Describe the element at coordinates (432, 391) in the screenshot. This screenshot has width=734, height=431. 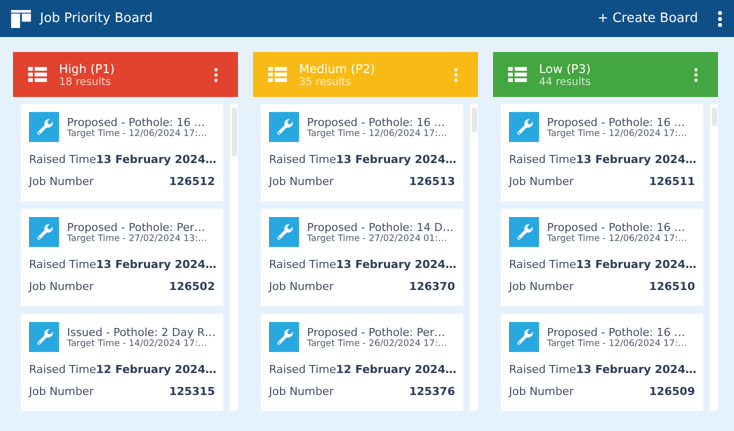
I see `job-number: 125376` at that location.